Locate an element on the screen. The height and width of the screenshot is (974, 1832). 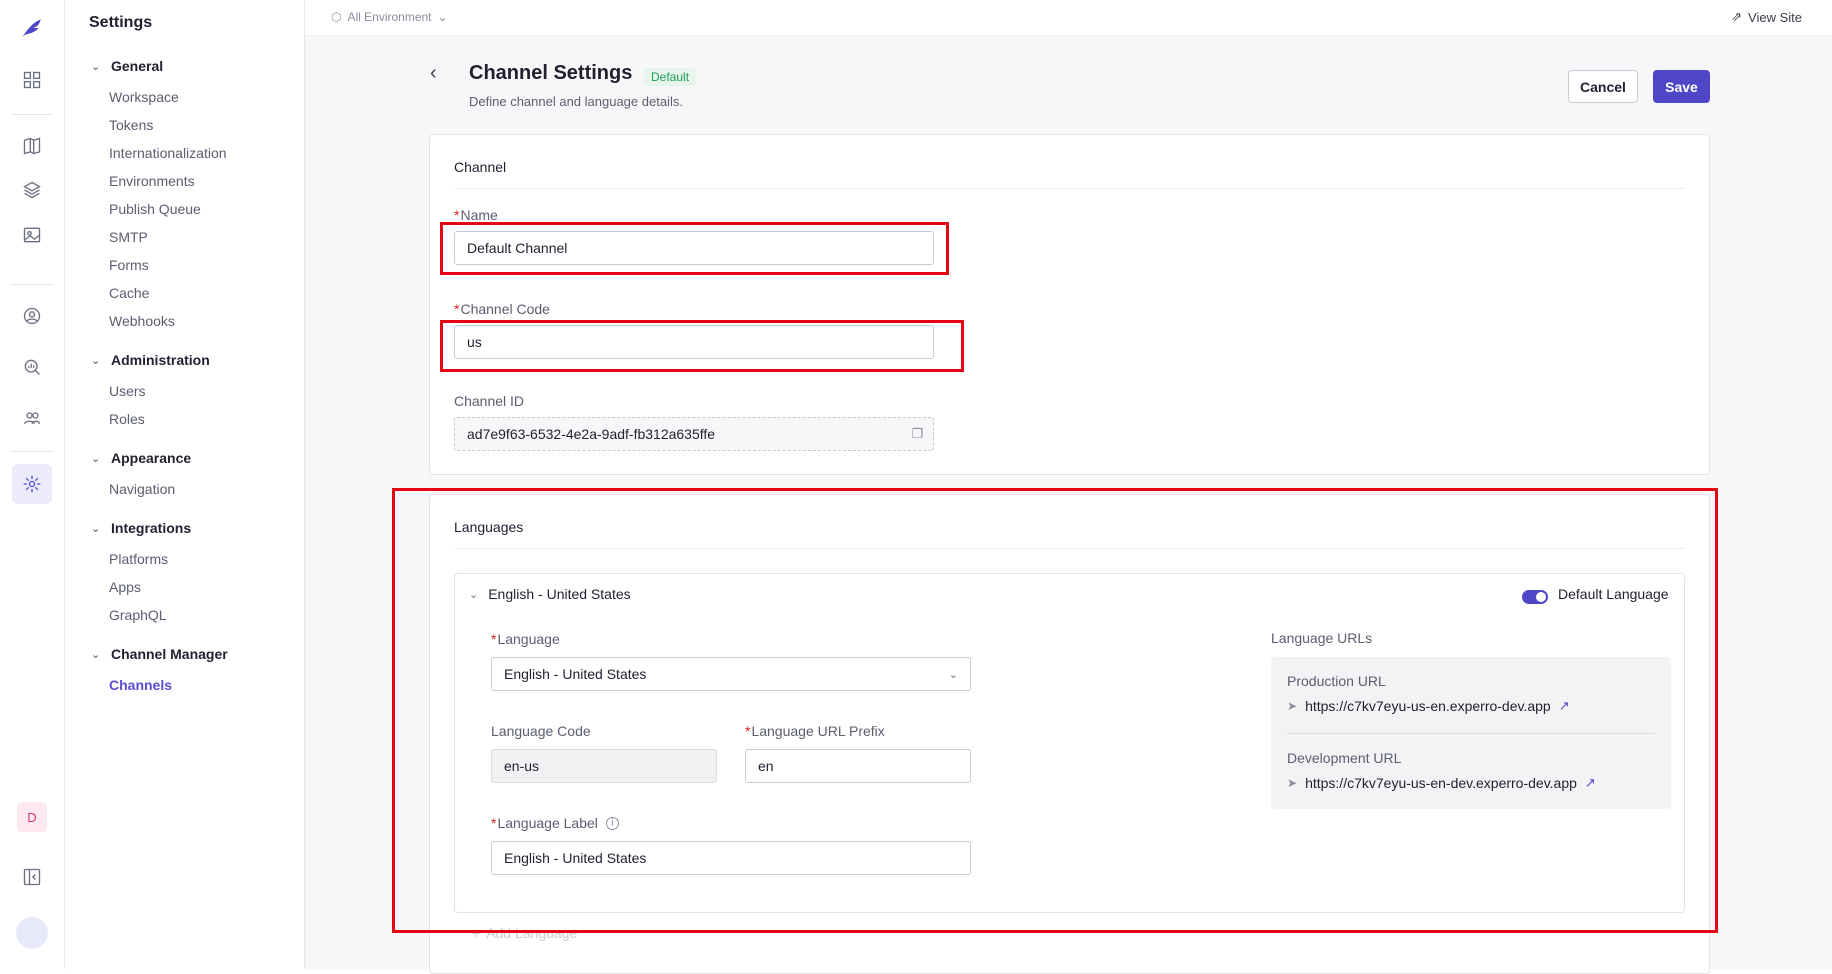
page-subtitle: Define channel and language details. is located at coordinates (576, 101).